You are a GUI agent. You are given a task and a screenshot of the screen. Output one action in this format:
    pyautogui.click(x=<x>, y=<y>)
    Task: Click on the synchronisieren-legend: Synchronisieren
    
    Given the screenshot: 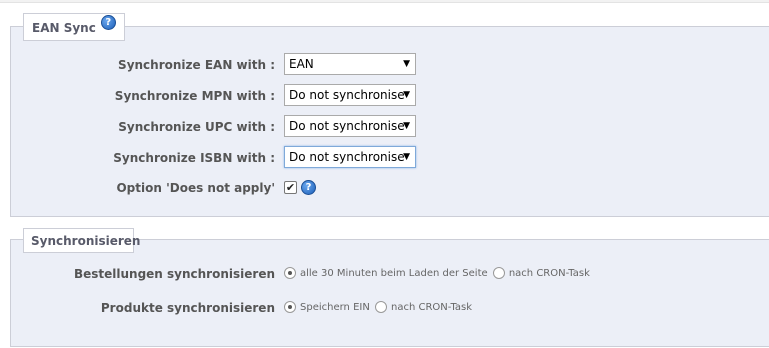 What is the action you would take?
    pyautogui.click(x=81, y=240)
    